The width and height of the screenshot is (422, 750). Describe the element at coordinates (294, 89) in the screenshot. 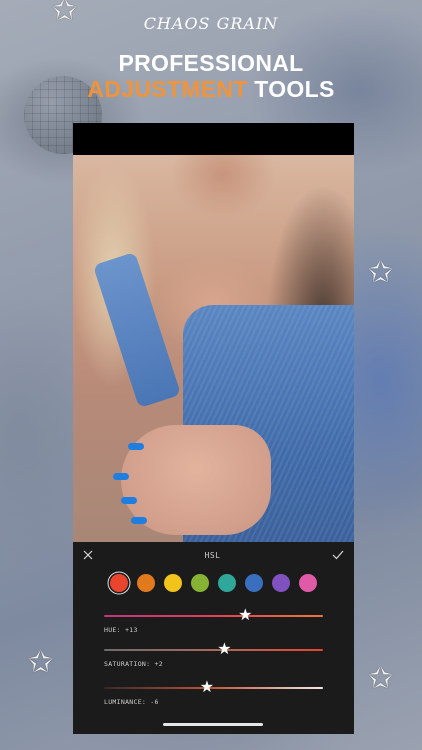

I see `headline-rest: TOOLS` at that location.